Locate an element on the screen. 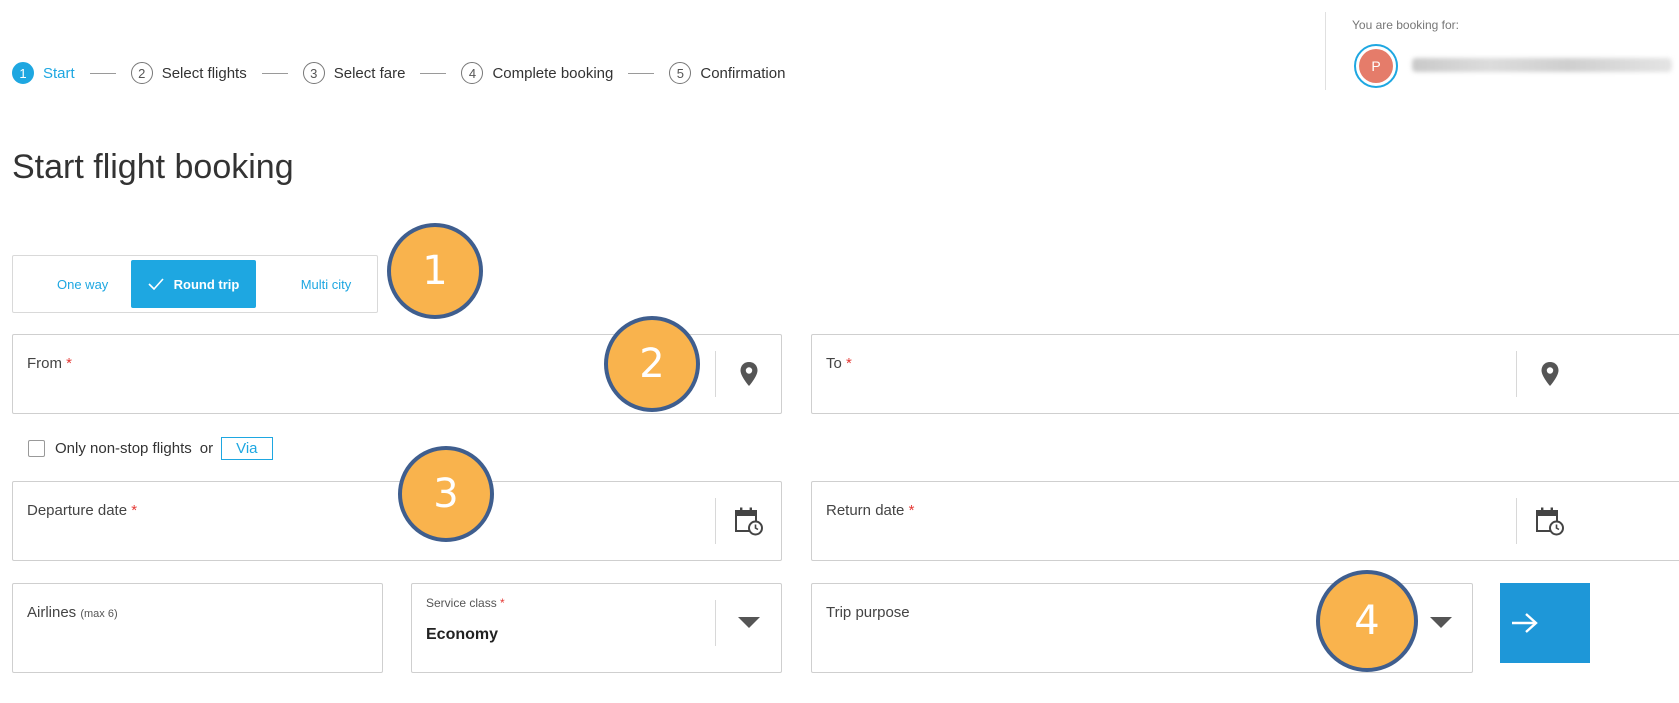 The height and width of the screenshot is (703, 1679). step-confirmation: 5 Confirmation is located at coordinates (727, 73).